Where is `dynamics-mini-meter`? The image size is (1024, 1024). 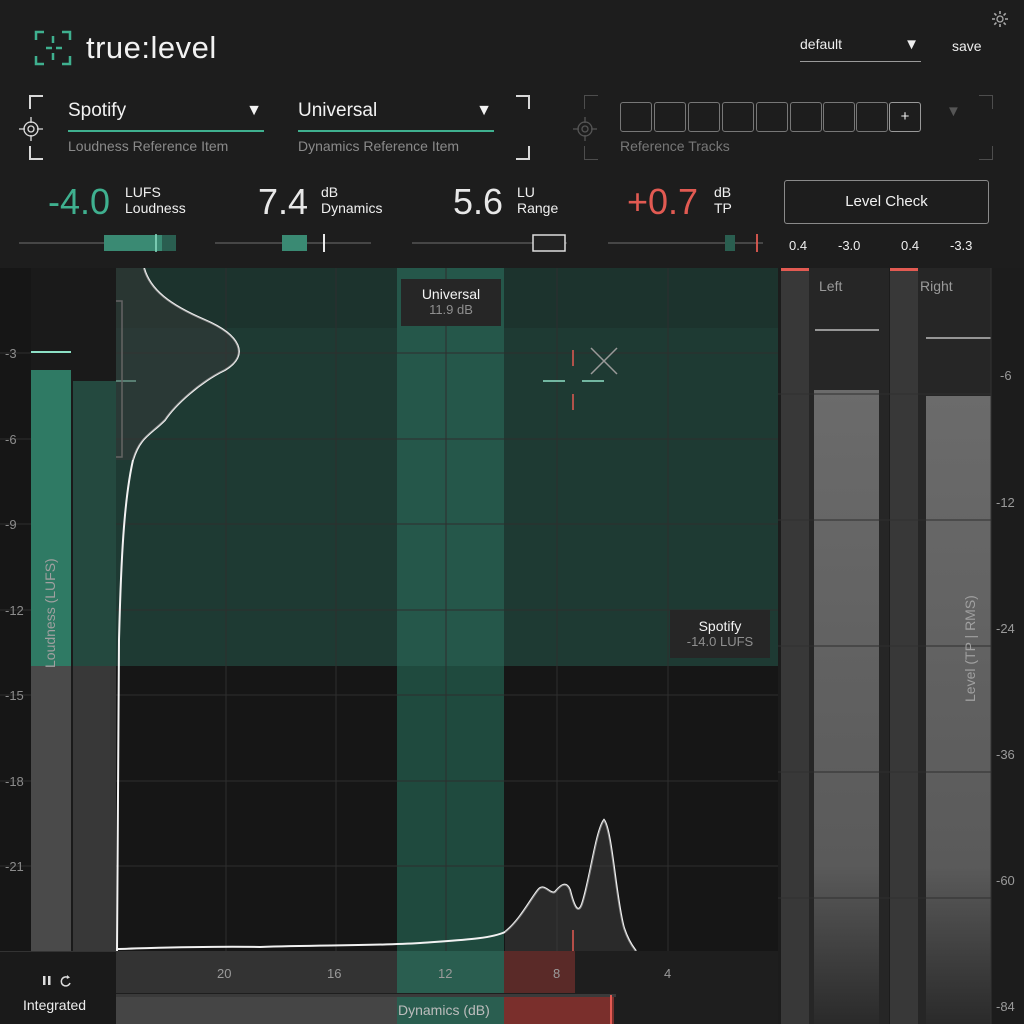
dynamics-mini-meter is located at coordinates (293, 243).